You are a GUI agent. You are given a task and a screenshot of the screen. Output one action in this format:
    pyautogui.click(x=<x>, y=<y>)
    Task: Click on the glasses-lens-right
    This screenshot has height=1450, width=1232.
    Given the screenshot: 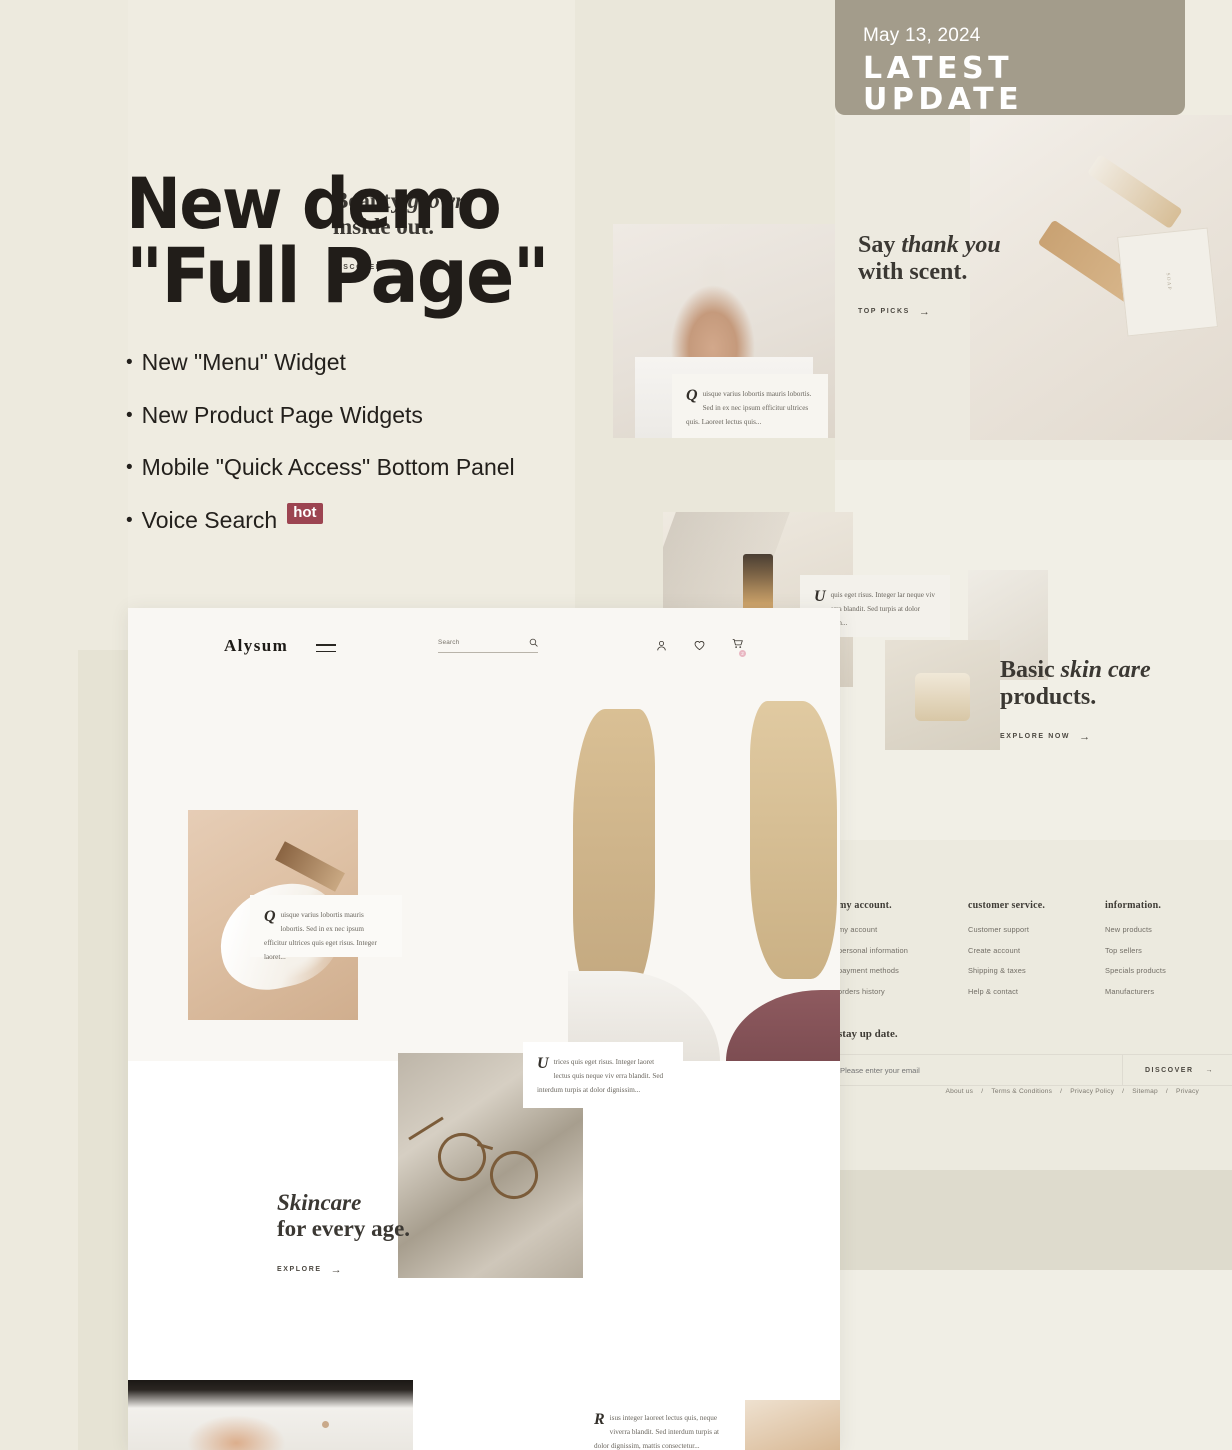 What is the action you would take?
    pyautogui.click(x=514, y=1175)
    